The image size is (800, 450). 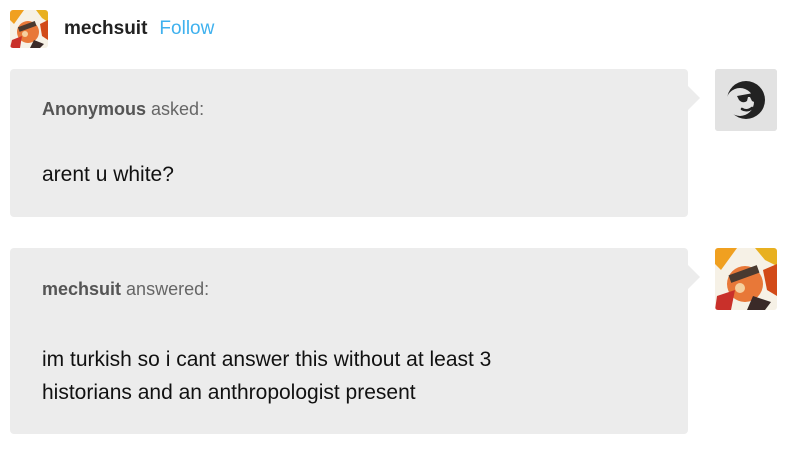 What do you see at coordinates (229, 392) in the screenshot?
I see `answer-line: historians and an anthropologist present` at bounding box center [229, 392].